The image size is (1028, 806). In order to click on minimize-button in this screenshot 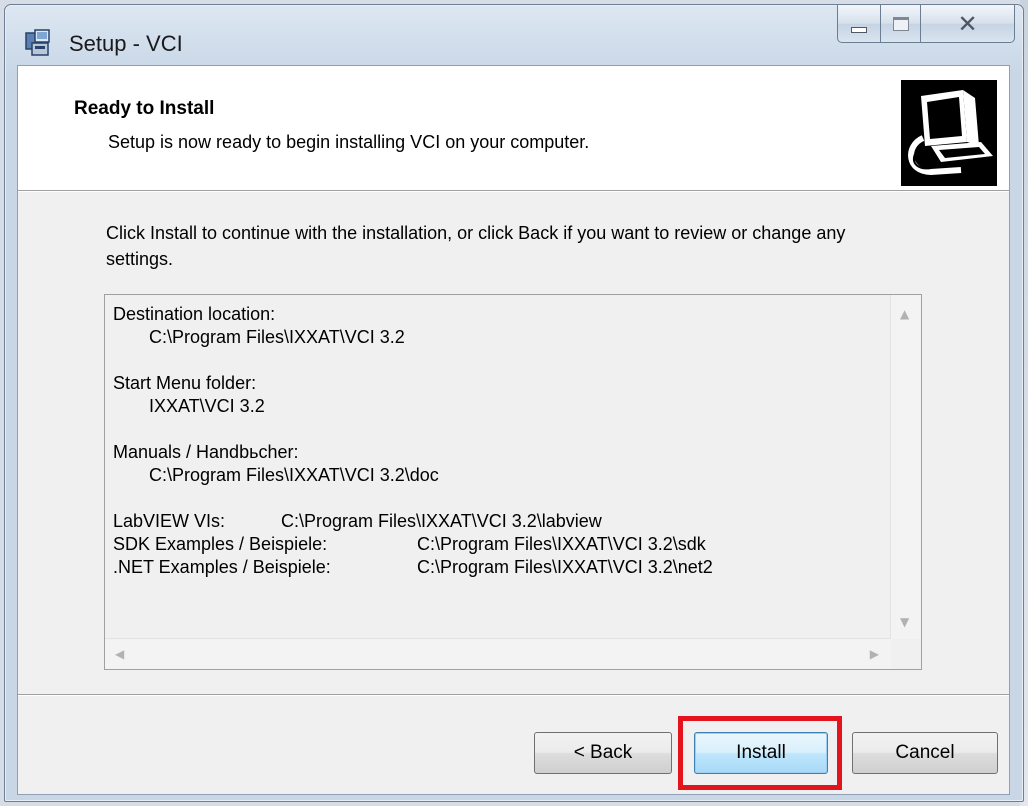, I will do `click(859, 24)`.